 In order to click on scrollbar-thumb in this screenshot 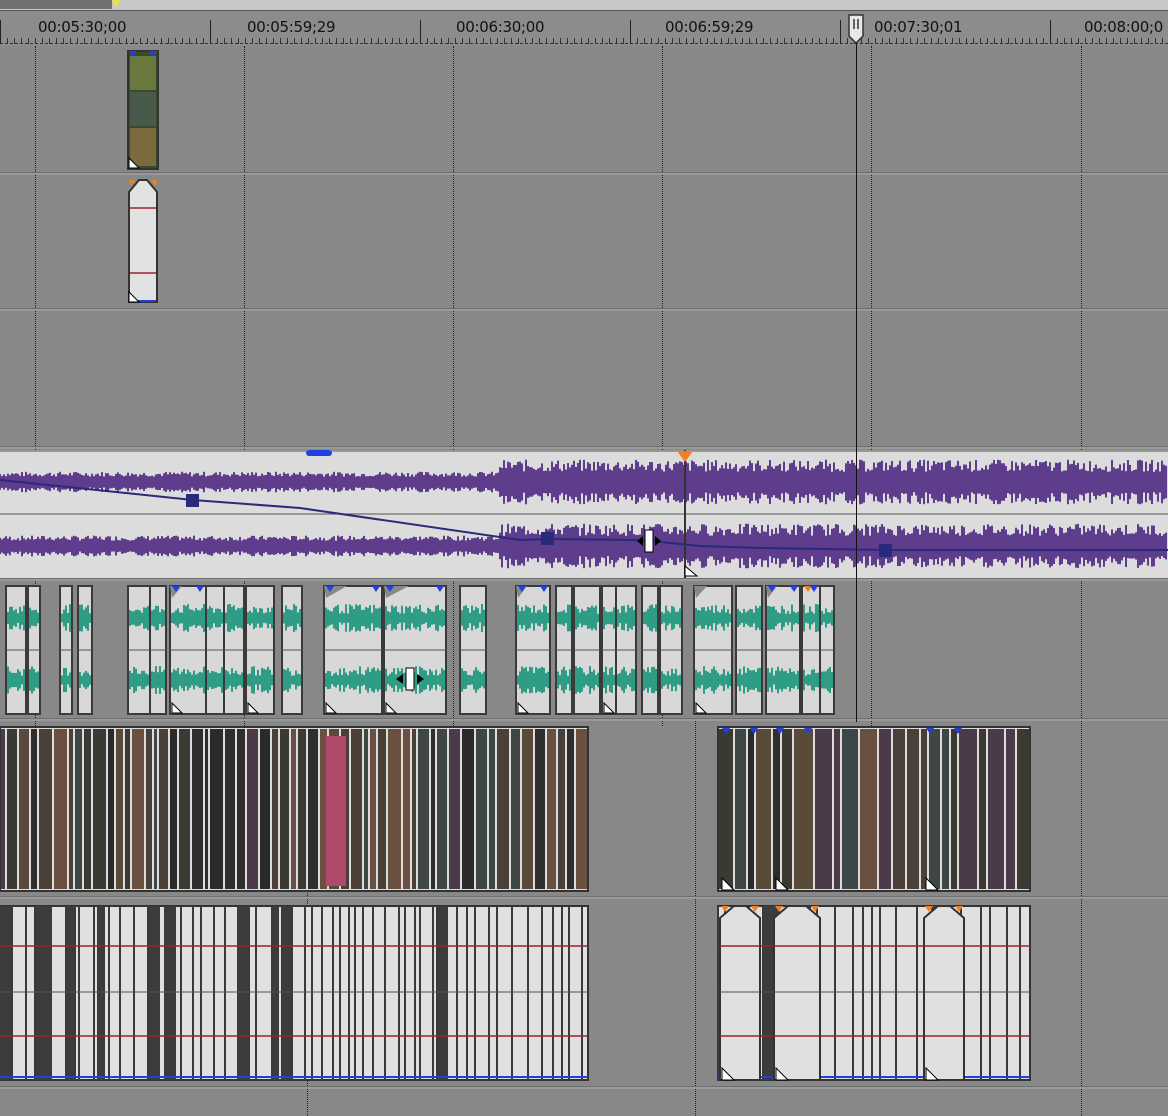, I will do `click(56, 4)`.